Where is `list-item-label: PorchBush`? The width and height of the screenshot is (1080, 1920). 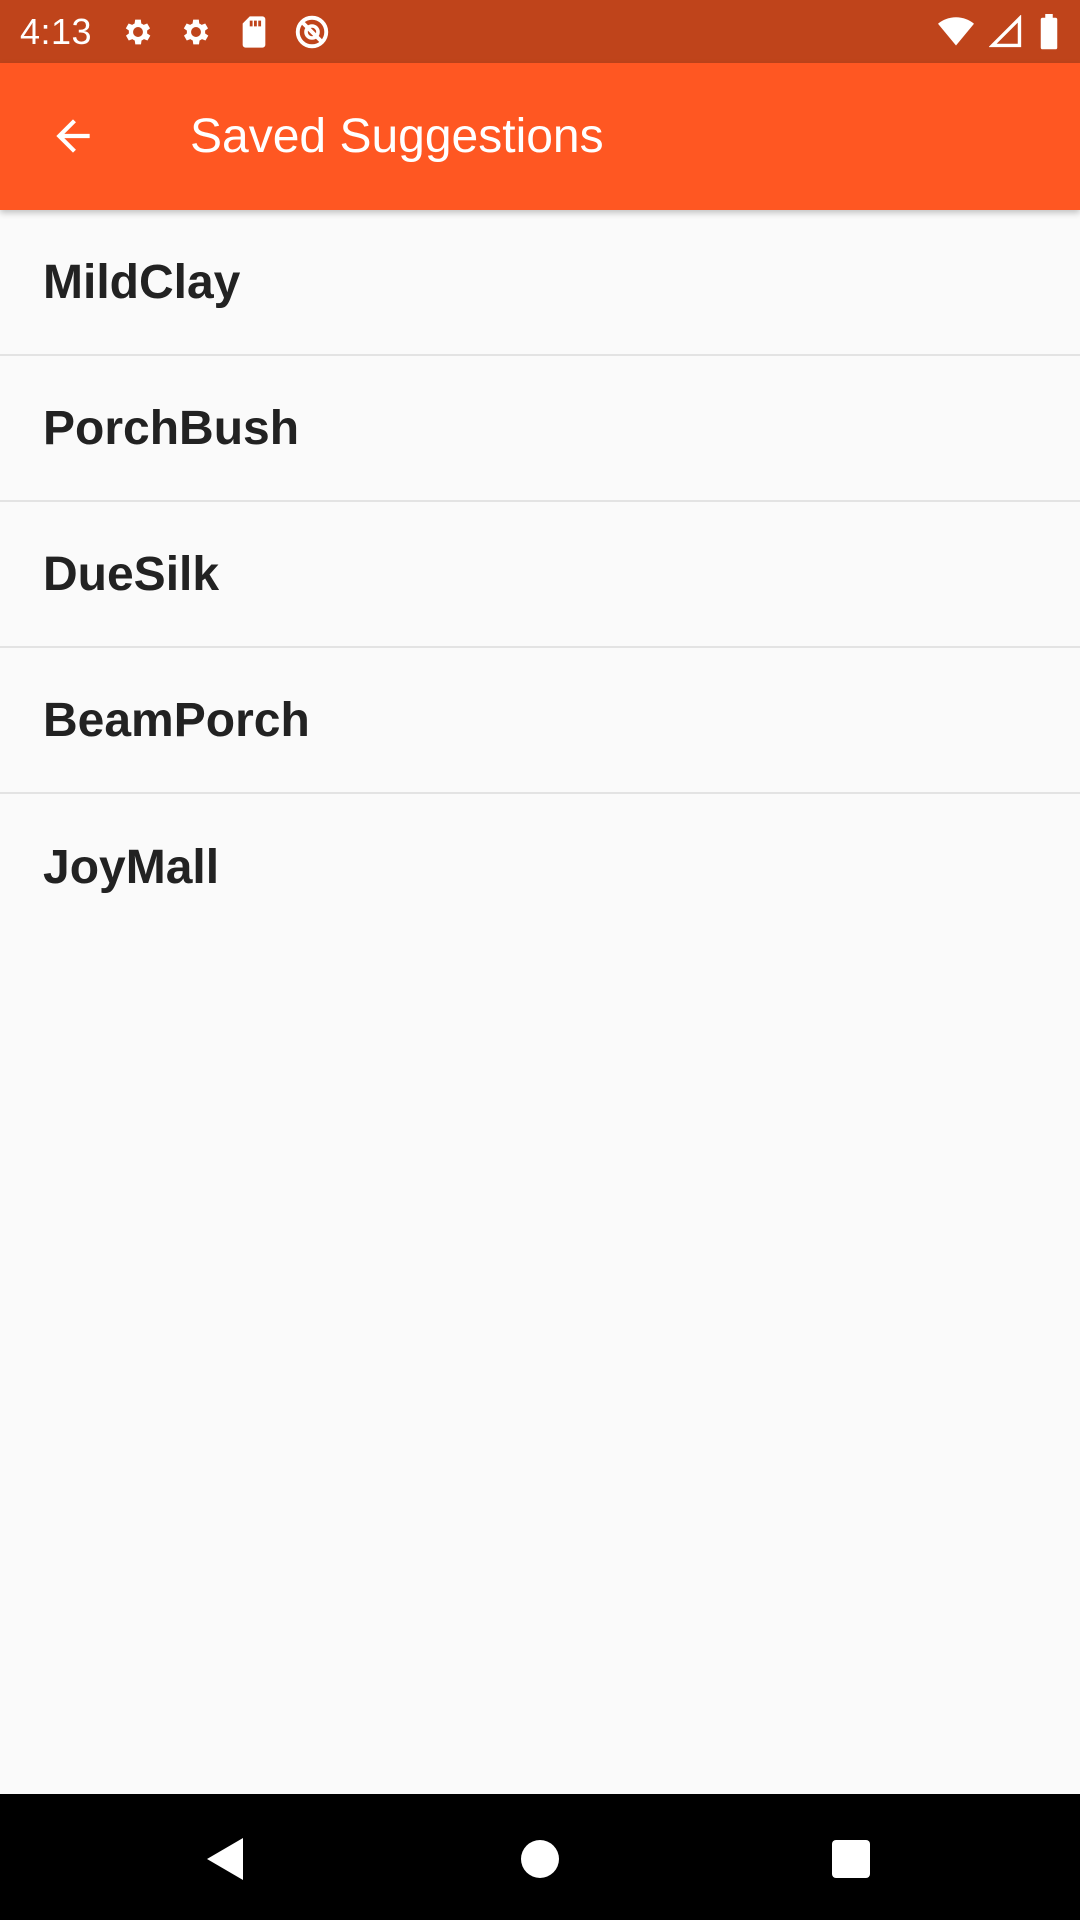 list-item-label: PorchBush is located at coordinates (171, 428).